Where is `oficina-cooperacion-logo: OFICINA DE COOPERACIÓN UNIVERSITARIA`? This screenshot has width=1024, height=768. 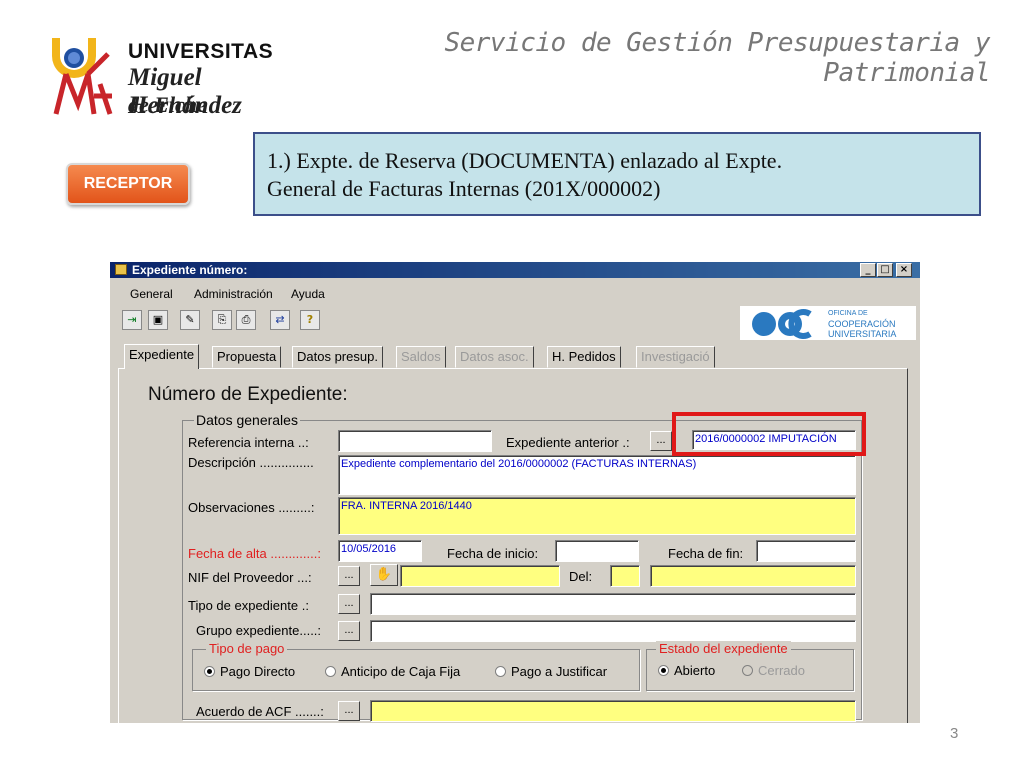 oficina-cooperacion-logo: OFICINA DE COOPERACIÓN UNIVERSITARIA is located at coordinates (828, 323).